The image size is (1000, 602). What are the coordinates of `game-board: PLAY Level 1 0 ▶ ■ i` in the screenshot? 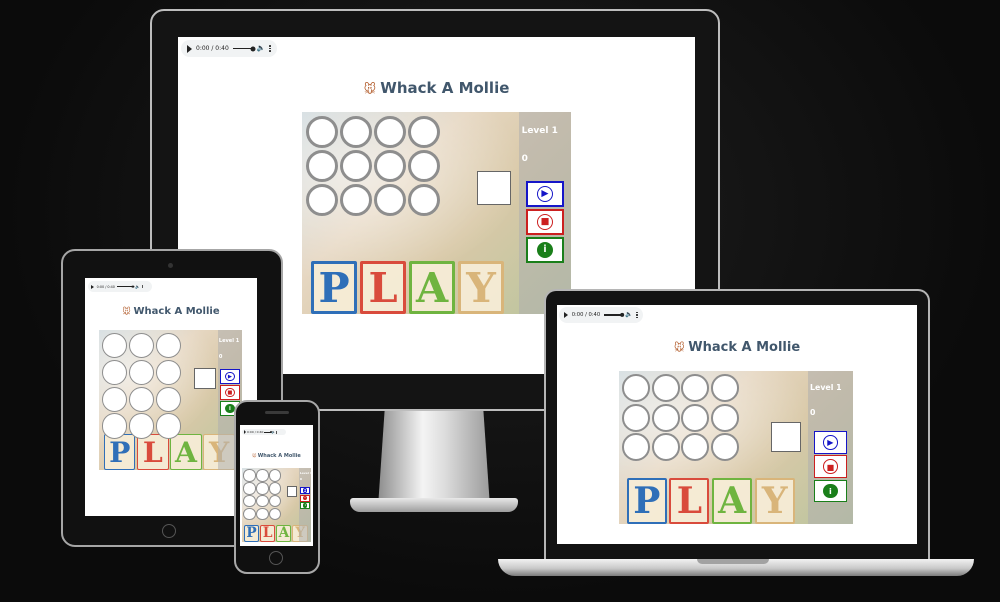 It's located at (436, 213).